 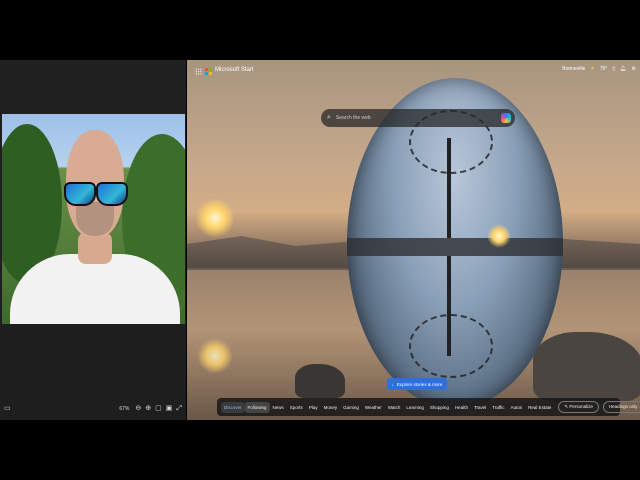 I want to click on tree-canopy-reflection, so click(x=451, y=346).